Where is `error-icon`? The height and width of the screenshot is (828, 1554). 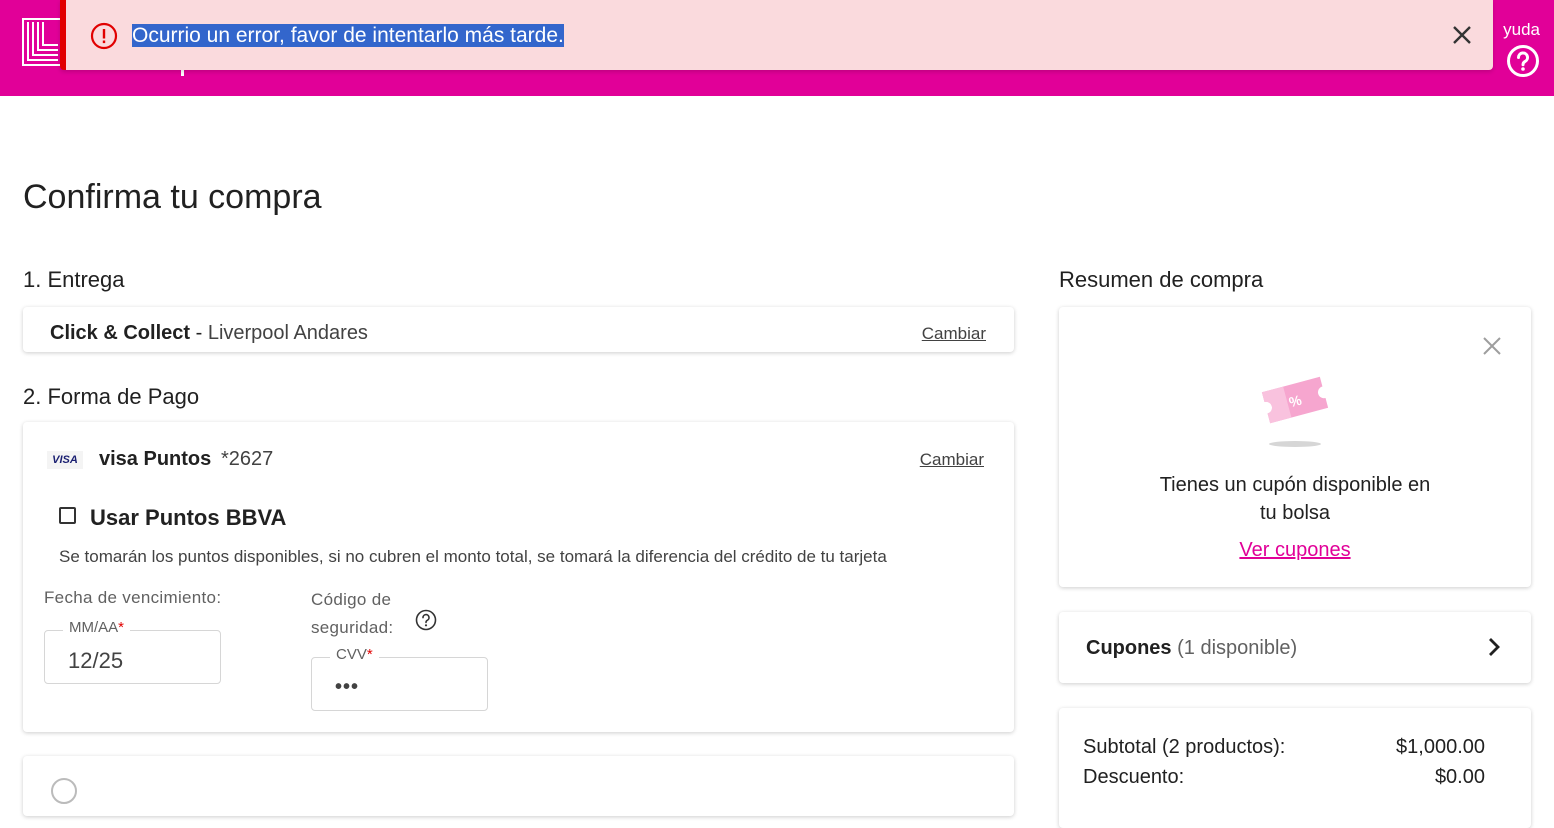 error-icon is located at coordinates (104, 36).